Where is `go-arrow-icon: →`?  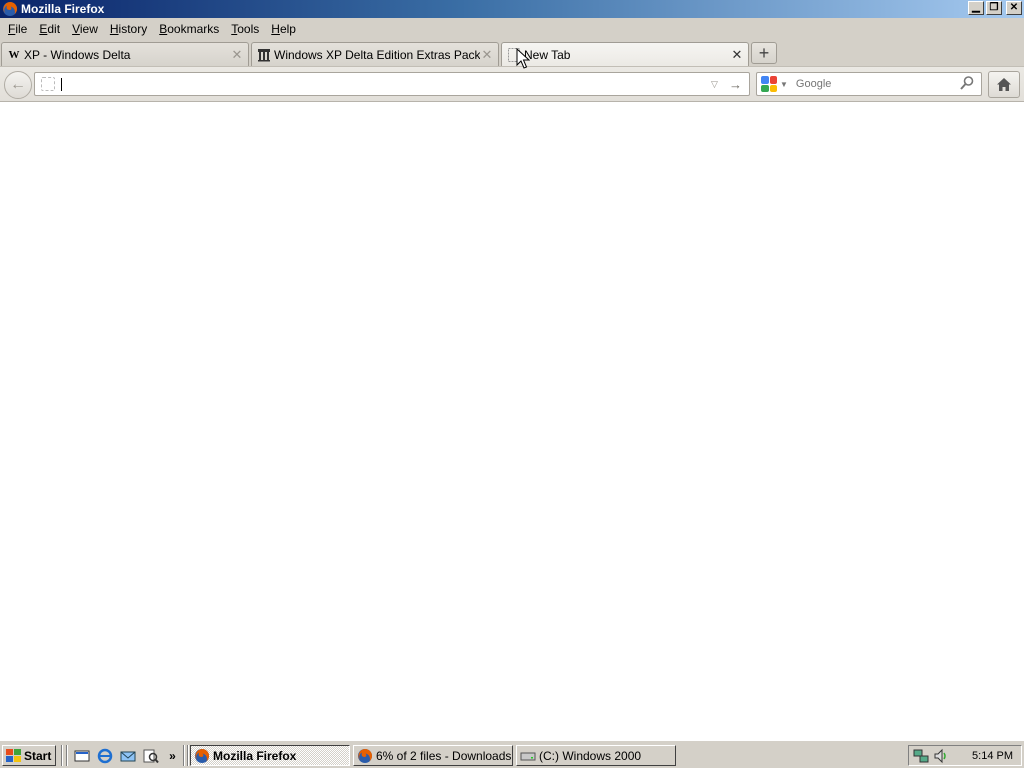
go-arrow-icon: → is located at coordinates (736, 84).